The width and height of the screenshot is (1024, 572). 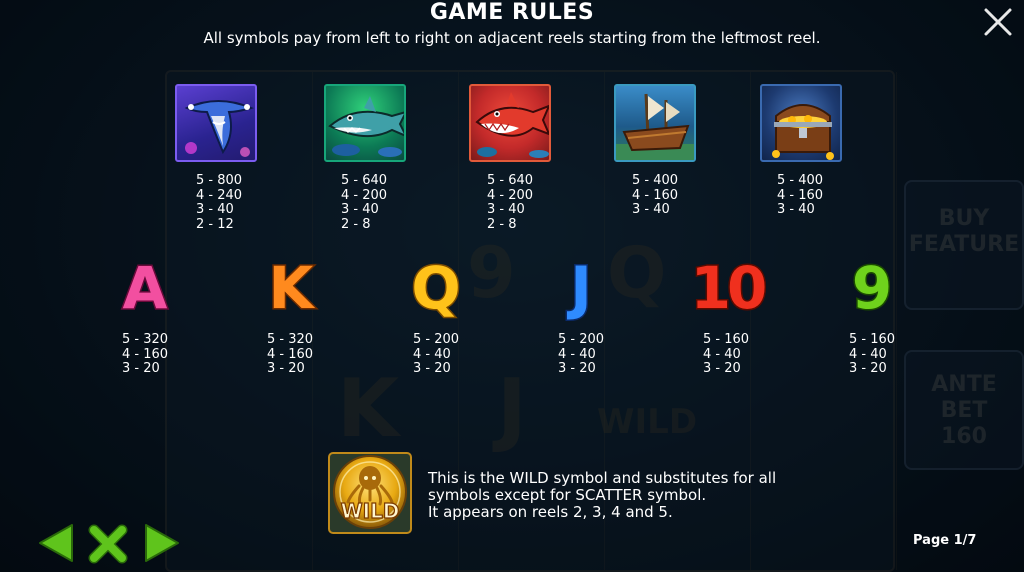 What do you see at coordinates (581, 288) in the screenshot?
I see `symbol-j: J` at bounding box center [581, 288].